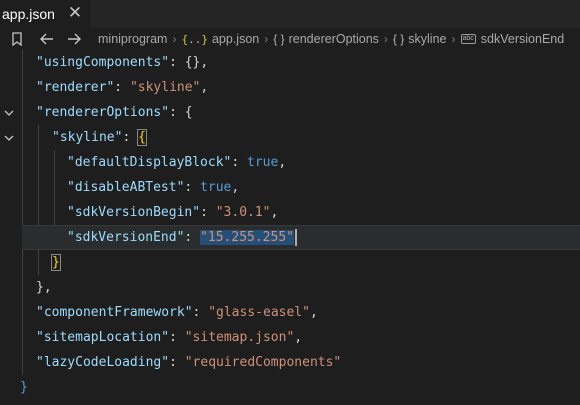 This screenshot has height=405, width=580. What do you see at coordinates (17, 39) in the screenshot?
I see `bookmark-icon` at bounding box center [17, 39].